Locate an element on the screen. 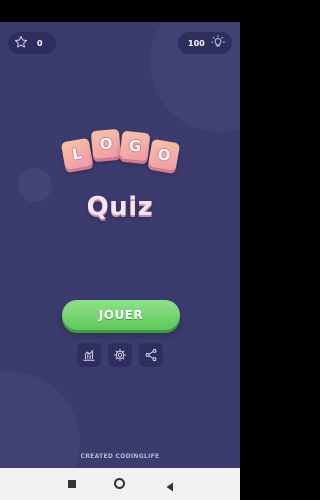 Image resolution: width=320 pixels, height=500 pixels. back-button is located at coordinates (170, 485).